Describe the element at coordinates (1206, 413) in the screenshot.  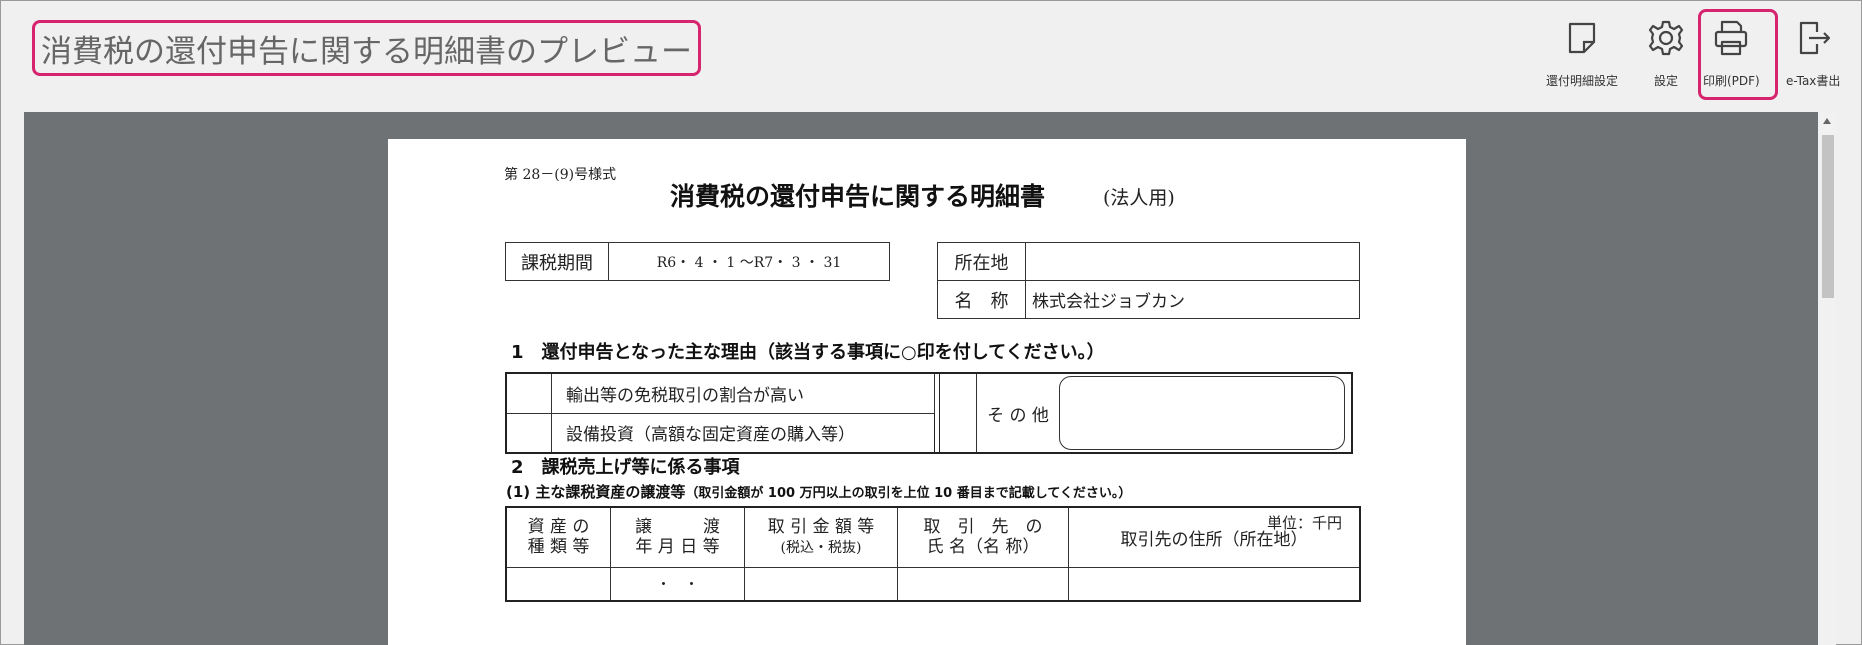
I see `reason-other-field` at that location.